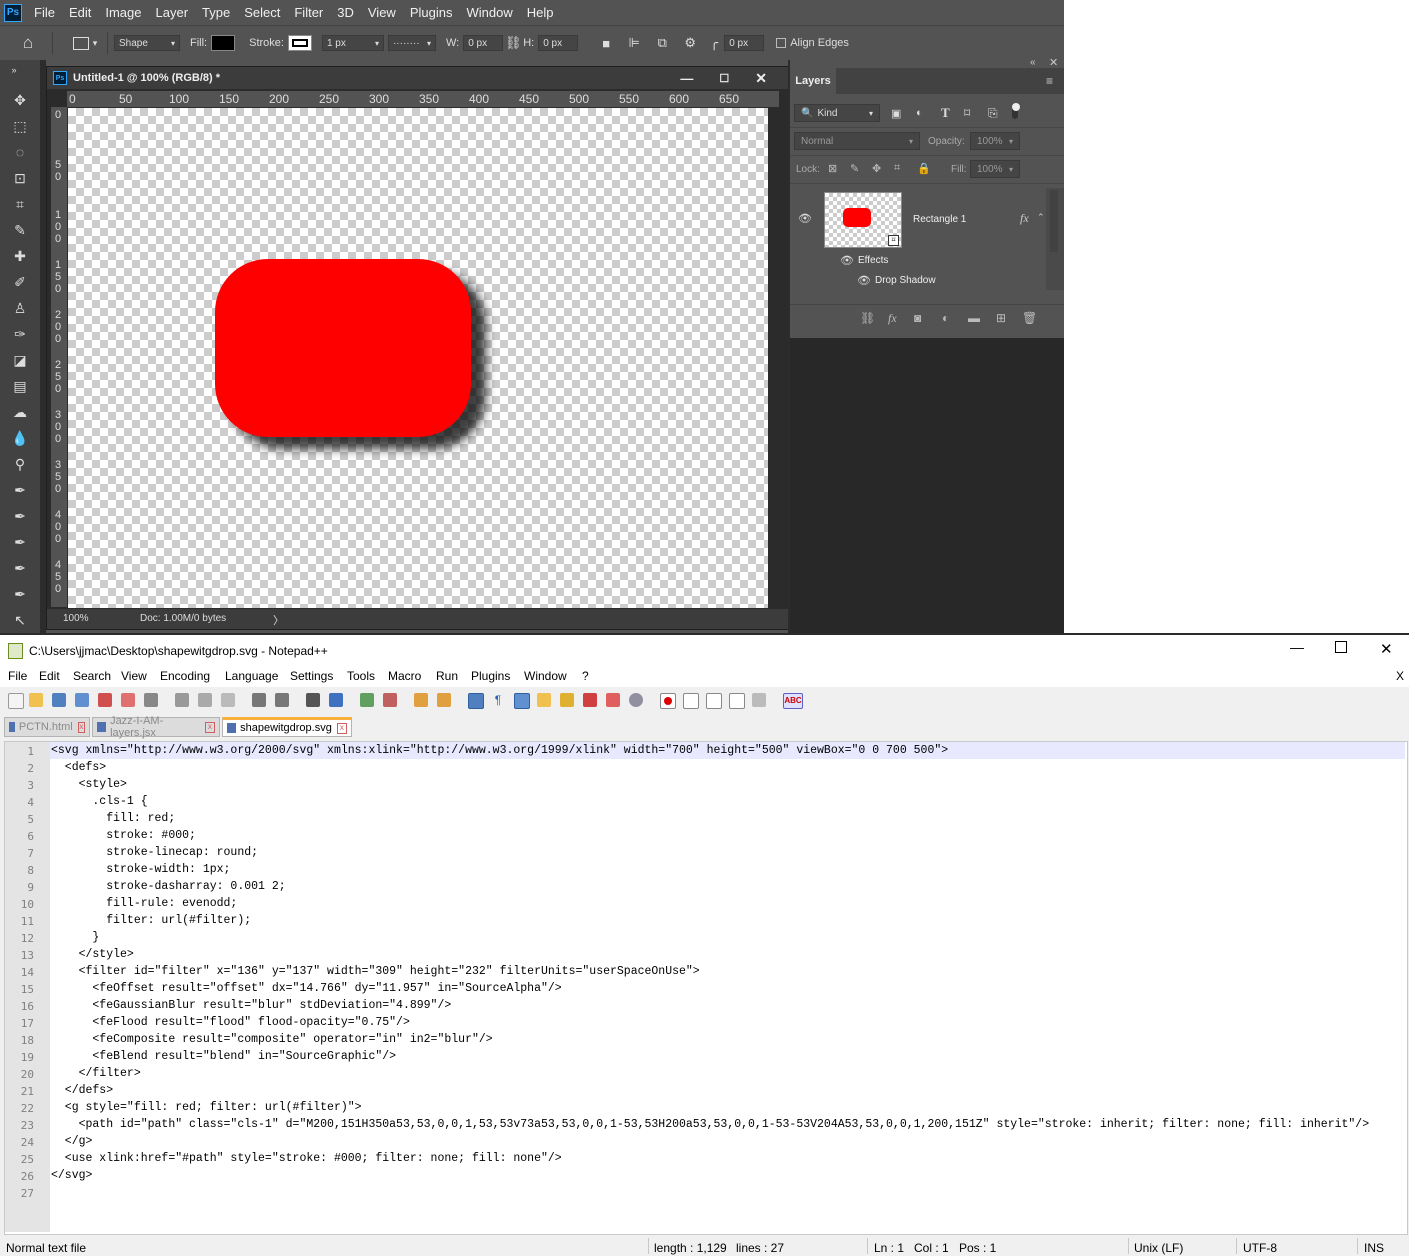 This screenshot has height=1256, width=1409. What do you see at coordinates (634, 43) in the screenshot?
I see `path-alignment-icon: ⊫` at bounding box center [634, 43].